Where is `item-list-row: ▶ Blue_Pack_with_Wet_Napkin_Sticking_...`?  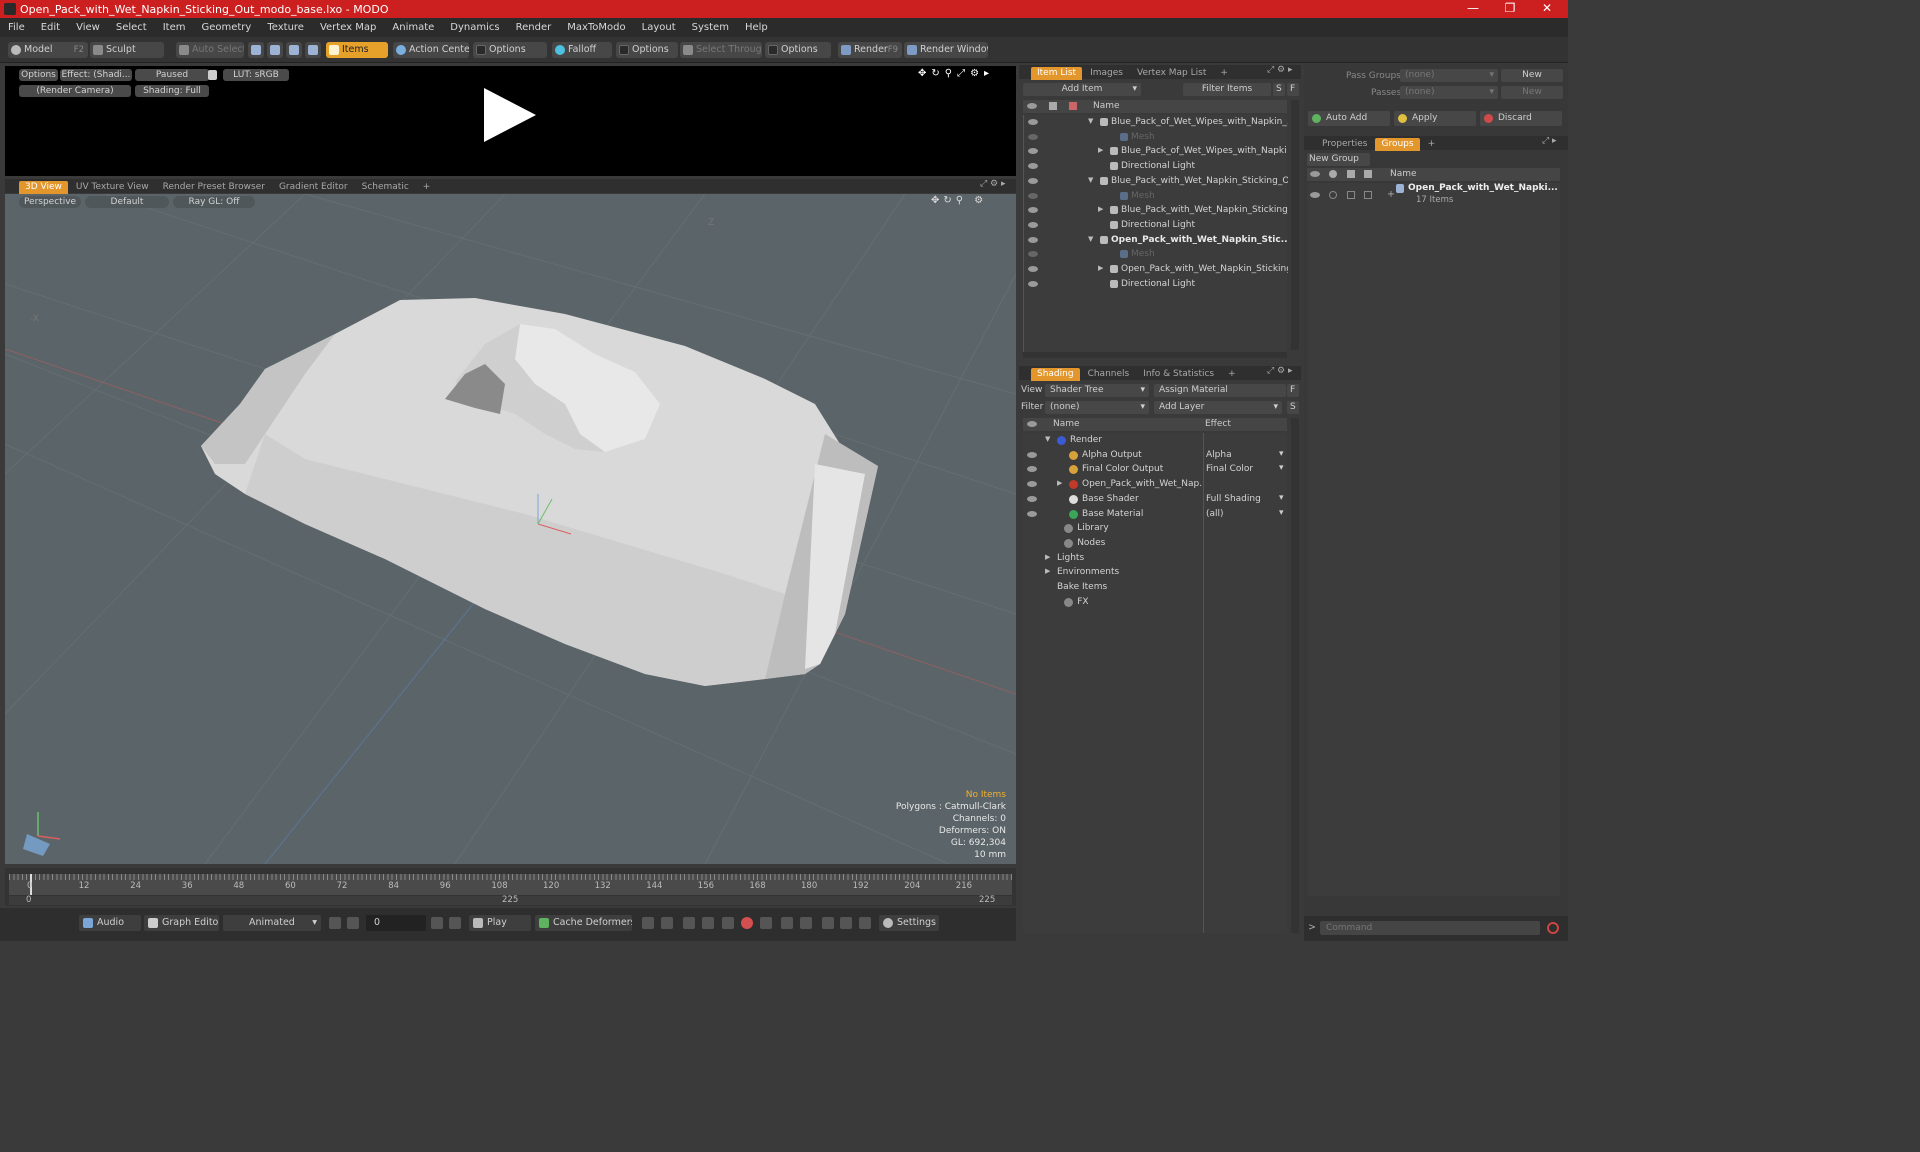
item-list-row: ▶ Blue_Pack_with_Wet_Napkin_Sticking_... is located at coordinates (1156, 210).